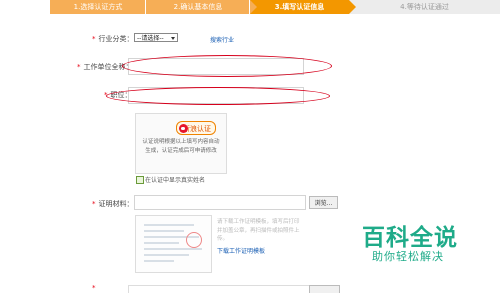 The width and height of the screenshot is (500, 293). I want to click on step-1-label: 1.选择认证方式, so click(98, 7).